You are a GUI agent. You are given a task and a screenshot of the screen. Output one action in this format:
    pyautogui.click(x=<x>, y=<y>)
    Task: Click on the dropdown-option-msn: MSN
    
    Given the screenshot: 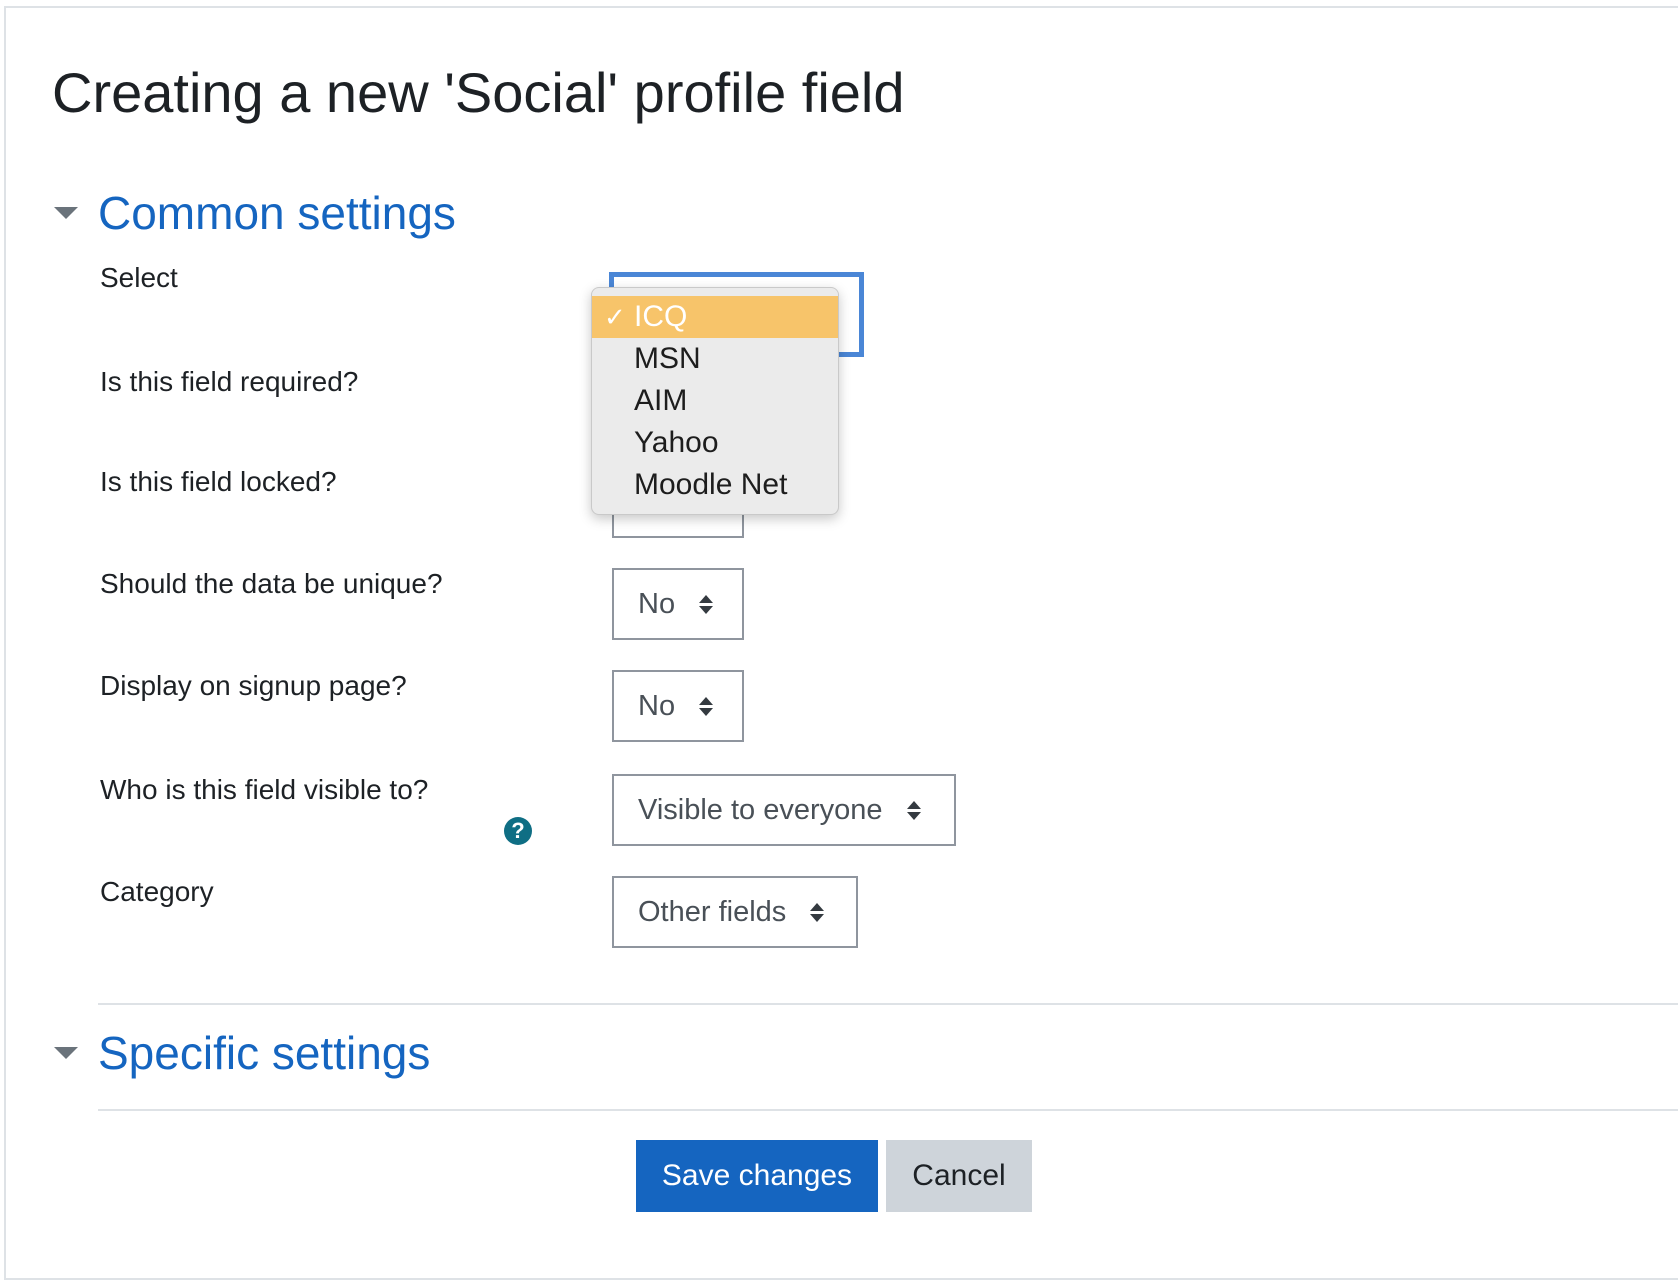 What is the action you would take?
    pyautogui.click(x=715, y=359)
    